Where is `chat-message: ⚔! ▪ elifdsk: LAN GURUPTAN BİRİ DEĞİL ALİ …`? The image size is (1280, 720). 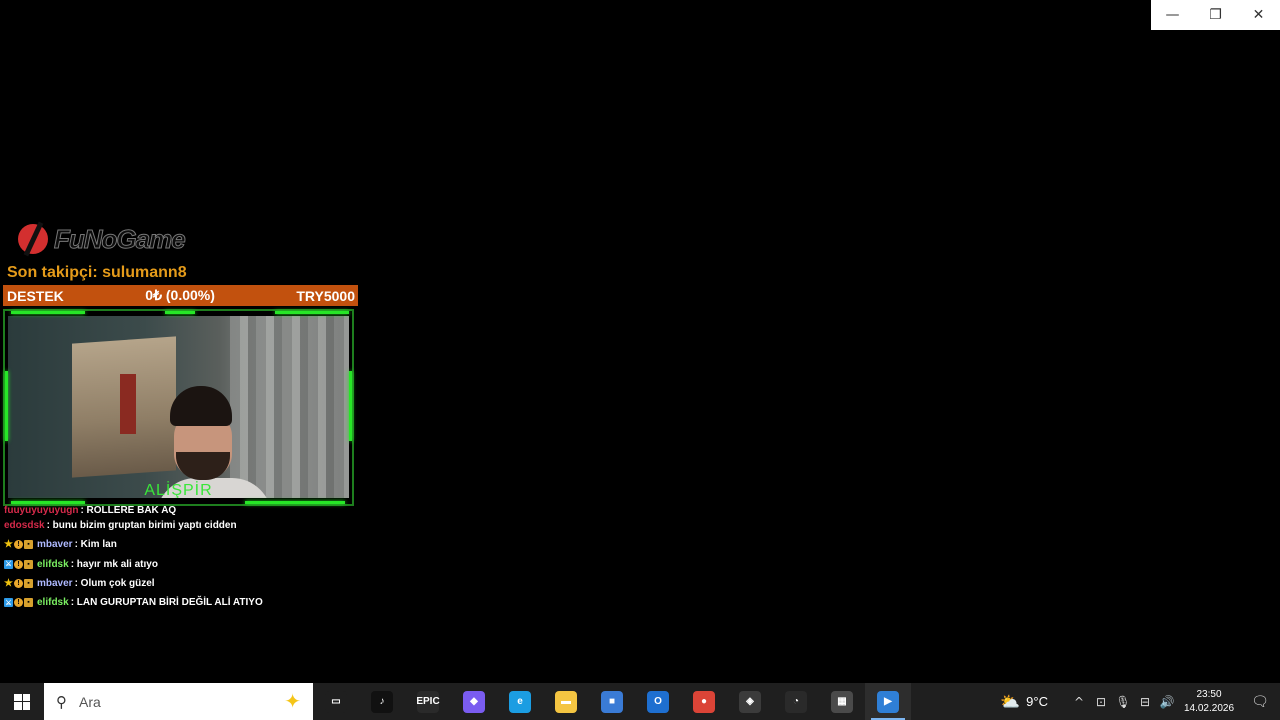
chat-message: ⚔! ▪ elifdsk: LAN GURUPTAN BİRİ DEĞİL ALİ … is located at coordinates (184, 602).